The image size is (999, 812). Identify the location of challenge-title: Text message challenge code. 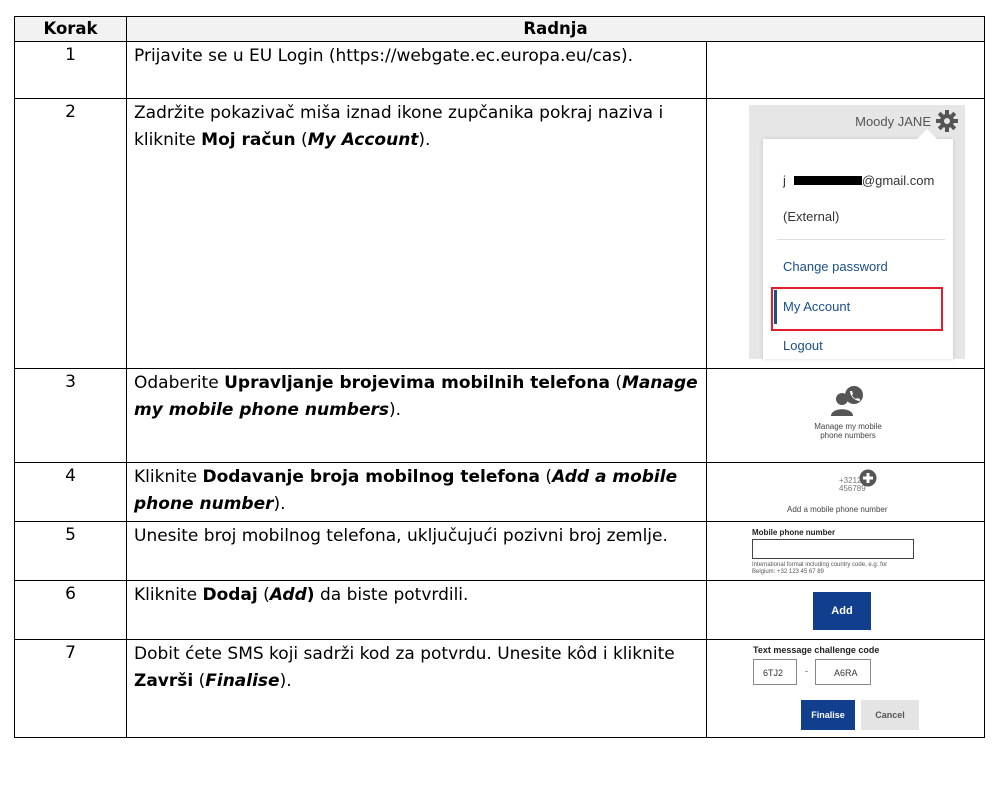
(816, 650).